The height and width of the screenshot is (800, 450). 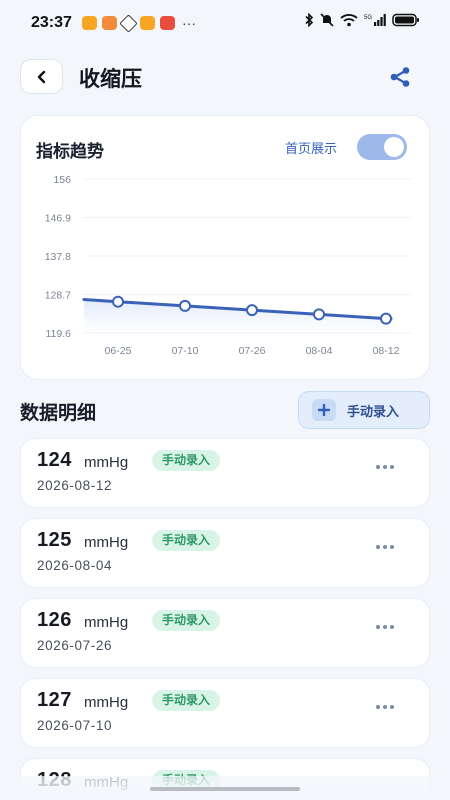 What do you see at coordinates (225, 633) in the screenshot?
I see `record-item: 126 mmHg 手动录入 2026-07-26` at bounding box center [225, 633].